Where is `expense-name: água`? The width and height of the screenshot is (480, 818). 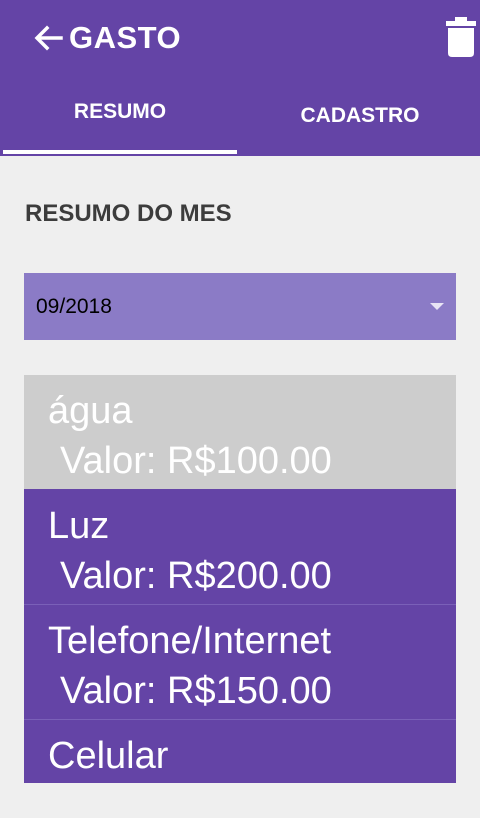 expense-name: água is located at coordinates (90, 411).